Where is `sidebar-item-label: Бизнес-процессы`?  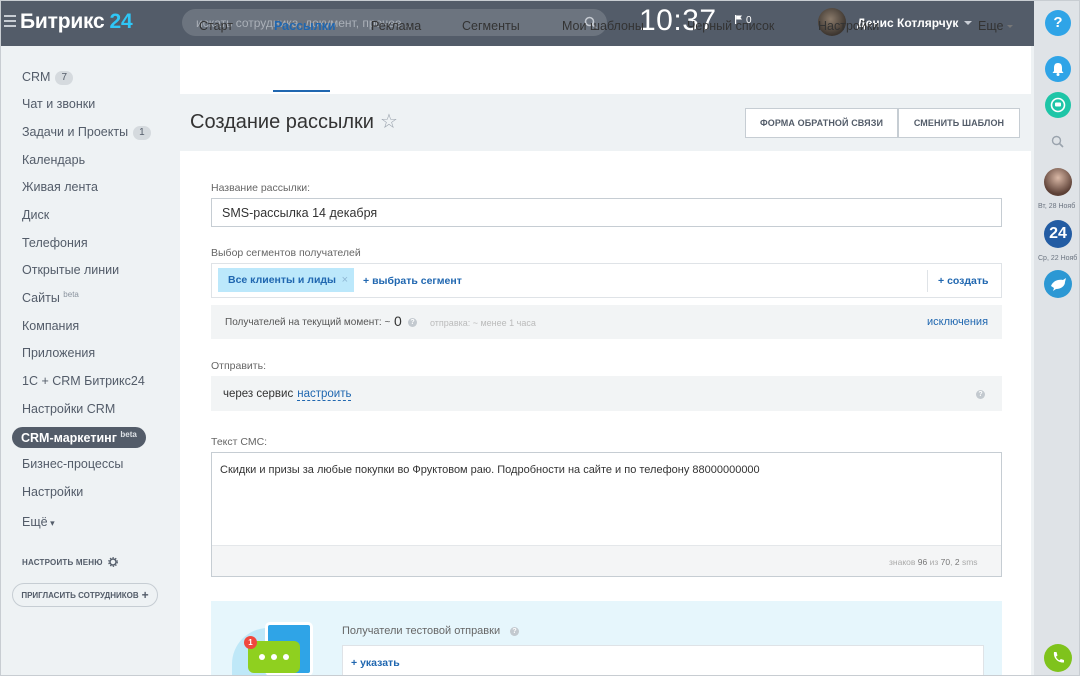
sidebar-item-label: Бизнес-процессы is located at coordinates (73, 464).